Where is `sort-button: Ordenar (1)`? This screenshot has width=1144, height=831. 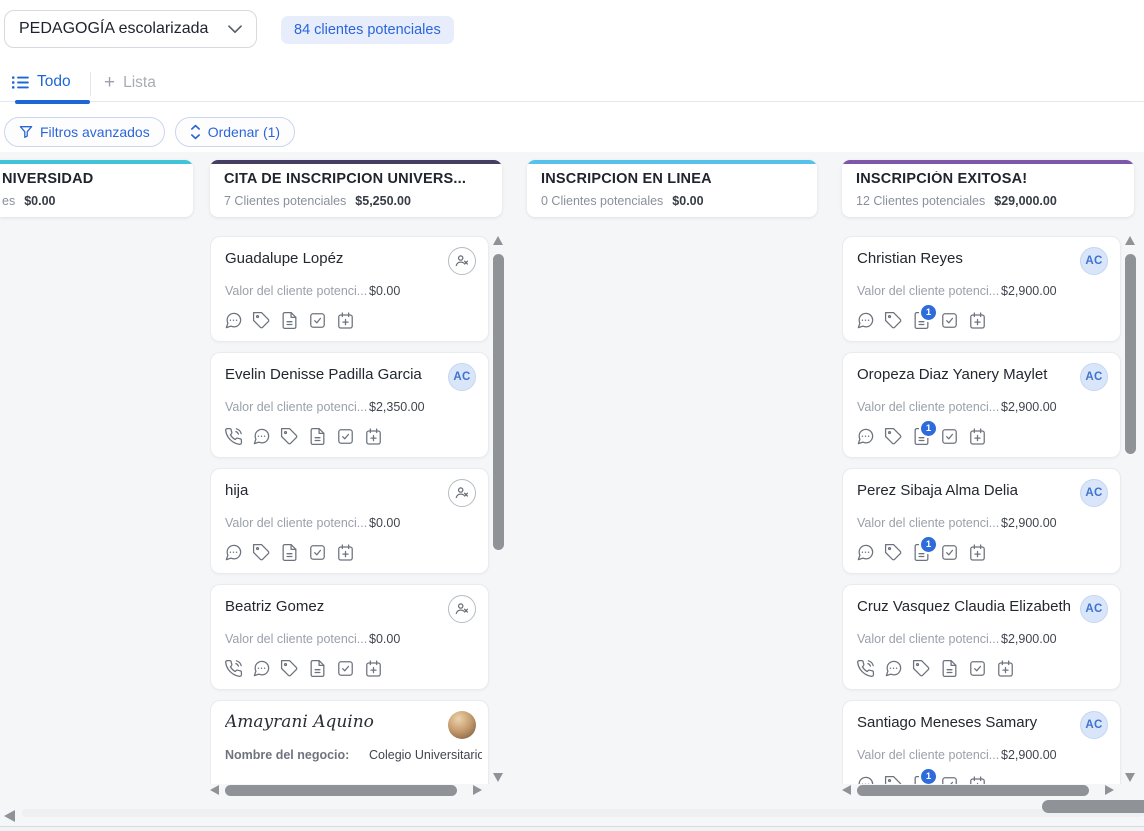 sort-button: Ordenar (1) is located at coordinates (235, 132).